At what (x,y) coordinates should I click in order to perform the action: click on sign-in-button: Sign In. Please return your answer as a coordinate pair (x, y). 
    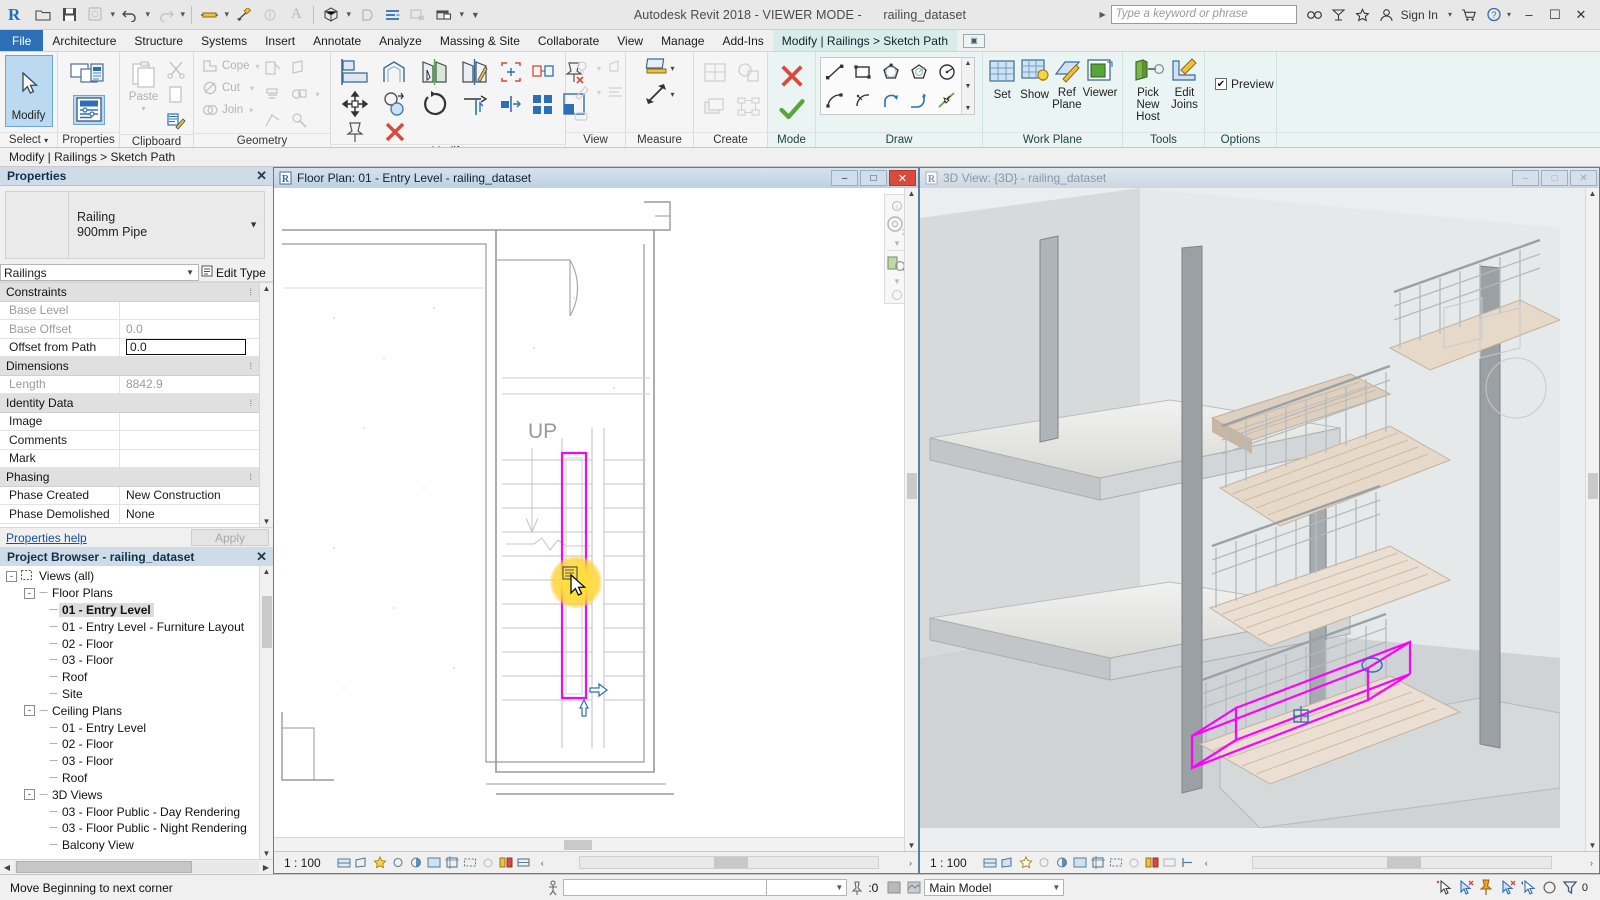
    Looking at the image, I should click on (1420, 15).